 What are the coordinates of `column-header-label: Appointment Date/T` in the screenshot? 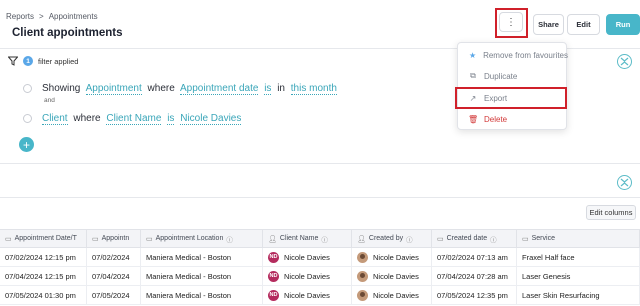 It's located at (45, 238).